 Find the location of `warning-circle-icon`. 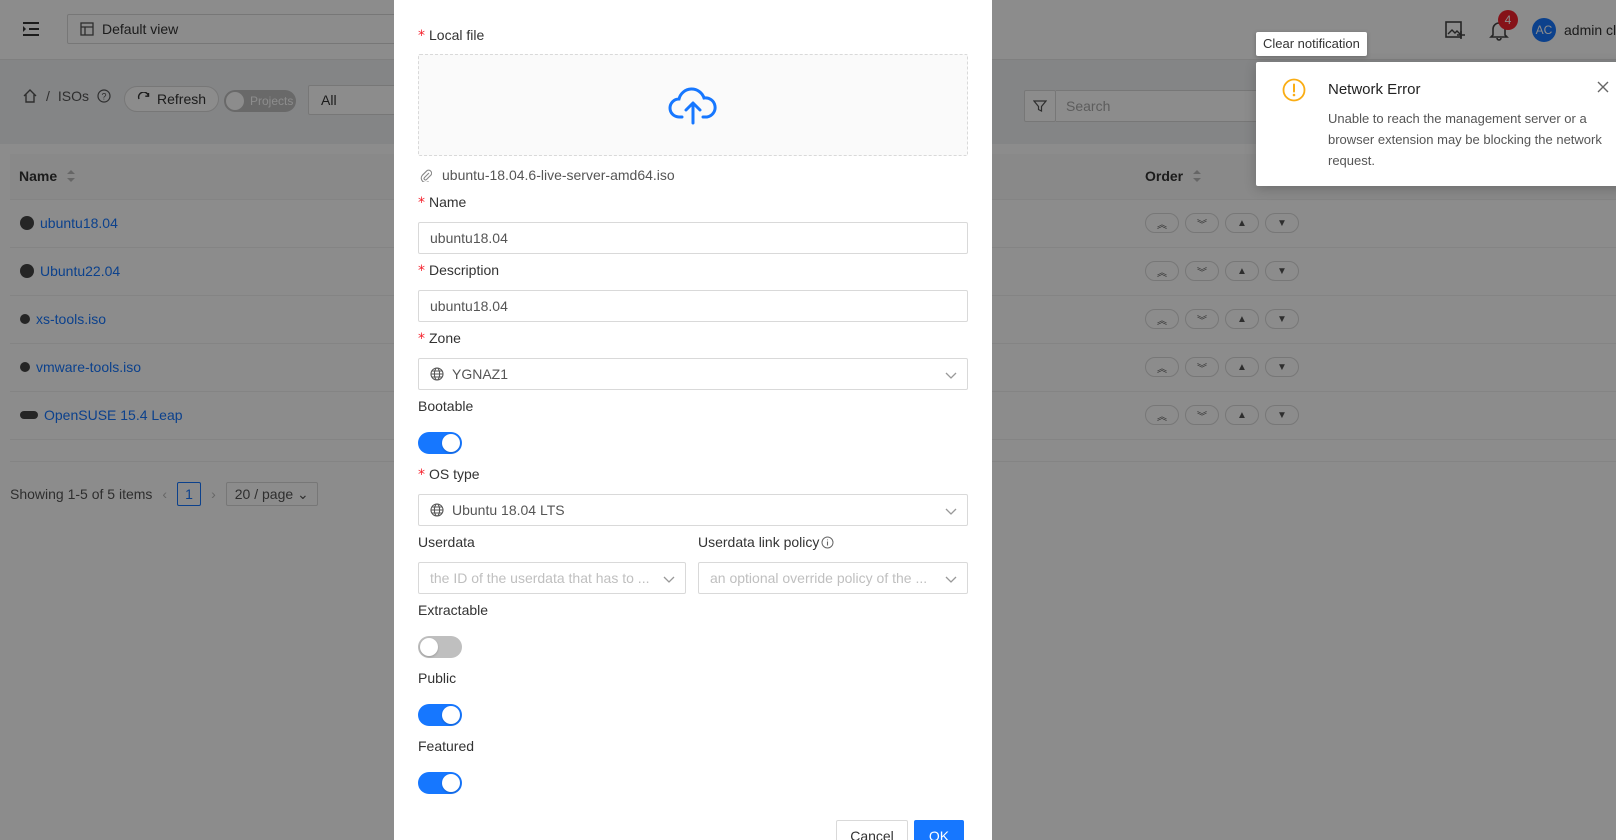

warning-circle-icon is located at coordinates (1294, 90).